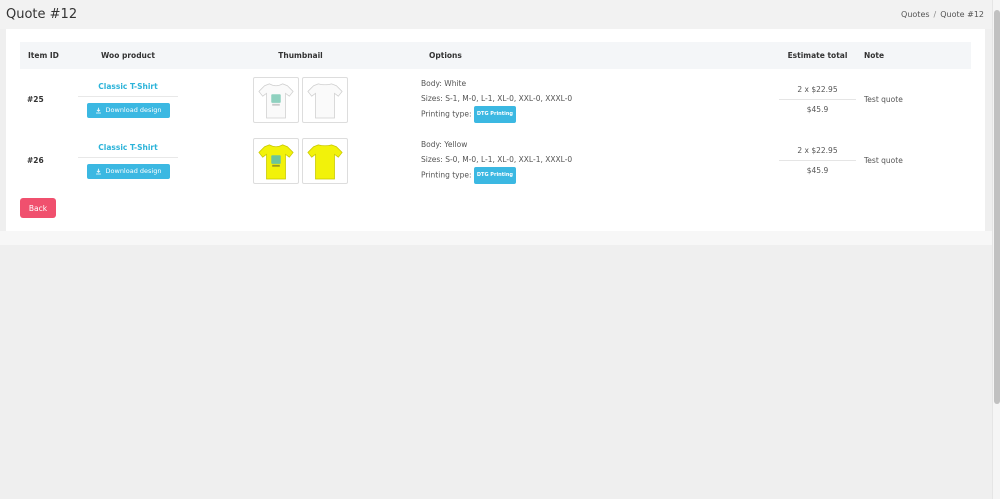 The image size is (1000, 499). Describe the element at coordinates (445, 55) in the screenshot. I see `column-header-options: Options` at that location.